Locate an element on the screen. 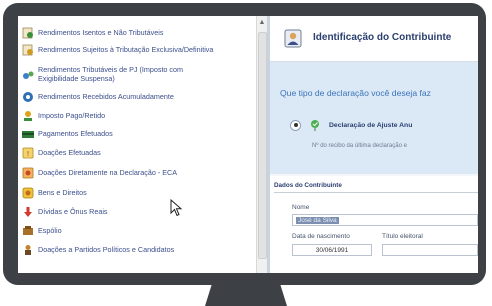 This screenshot has width=492, height=306. menu-item-donations-eca: Doações Diretamente na Declaração - ECA is located at coordinates (120, 173).